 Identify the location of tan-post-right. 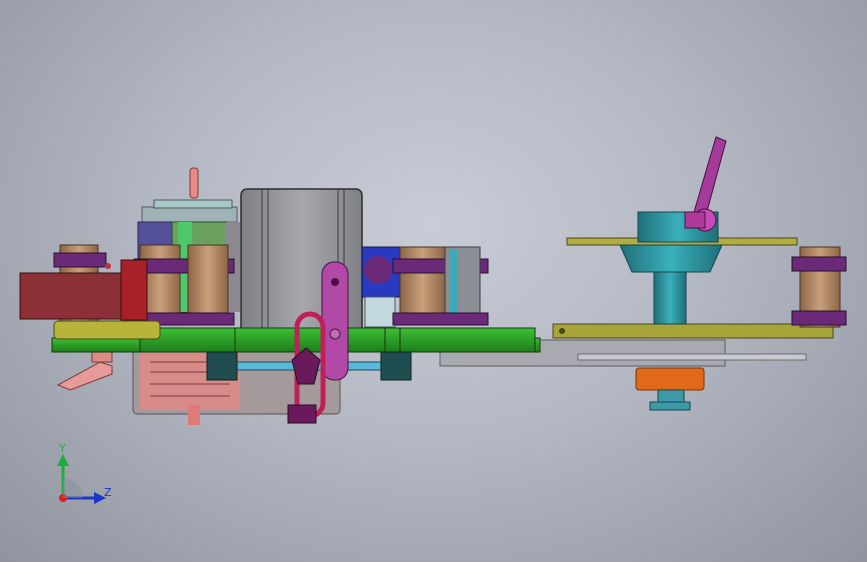
(819, 287).